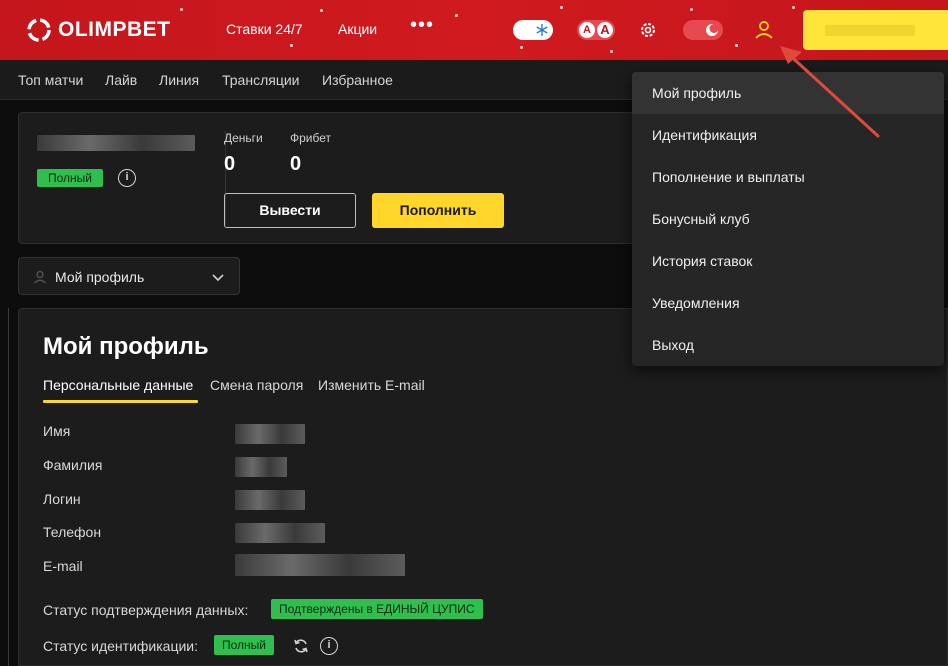  What do you see at coordinates (63, 566) in the screenshot?
I see `field-label-email: E-mail` at bounding box center [63, 566].